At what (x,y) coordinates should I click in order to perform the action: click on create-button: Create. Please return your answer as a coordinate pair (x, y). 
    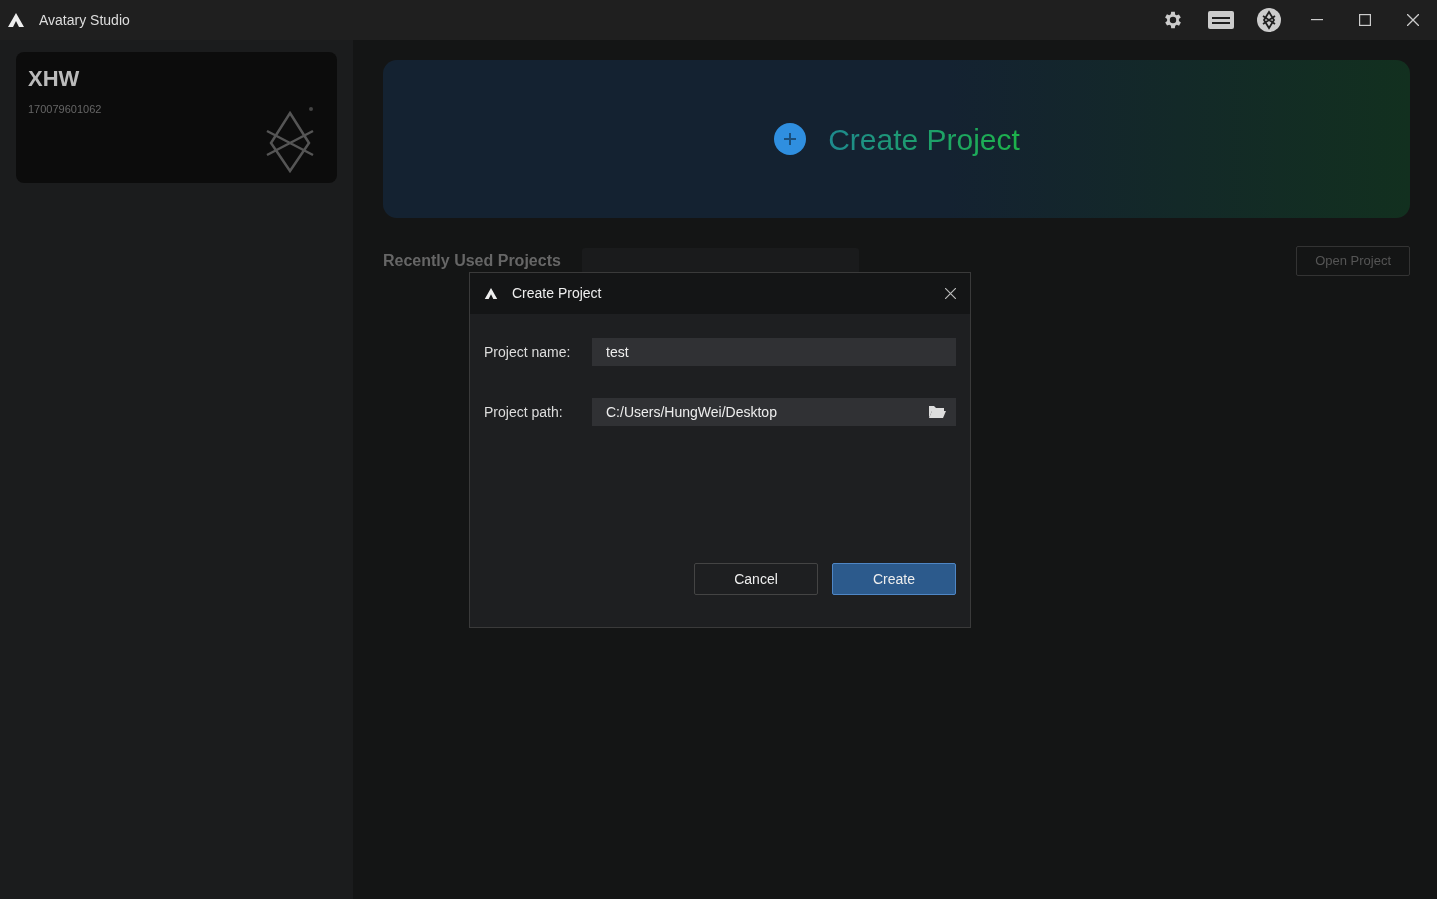
    Looking at the image, I should click on (894, 579).